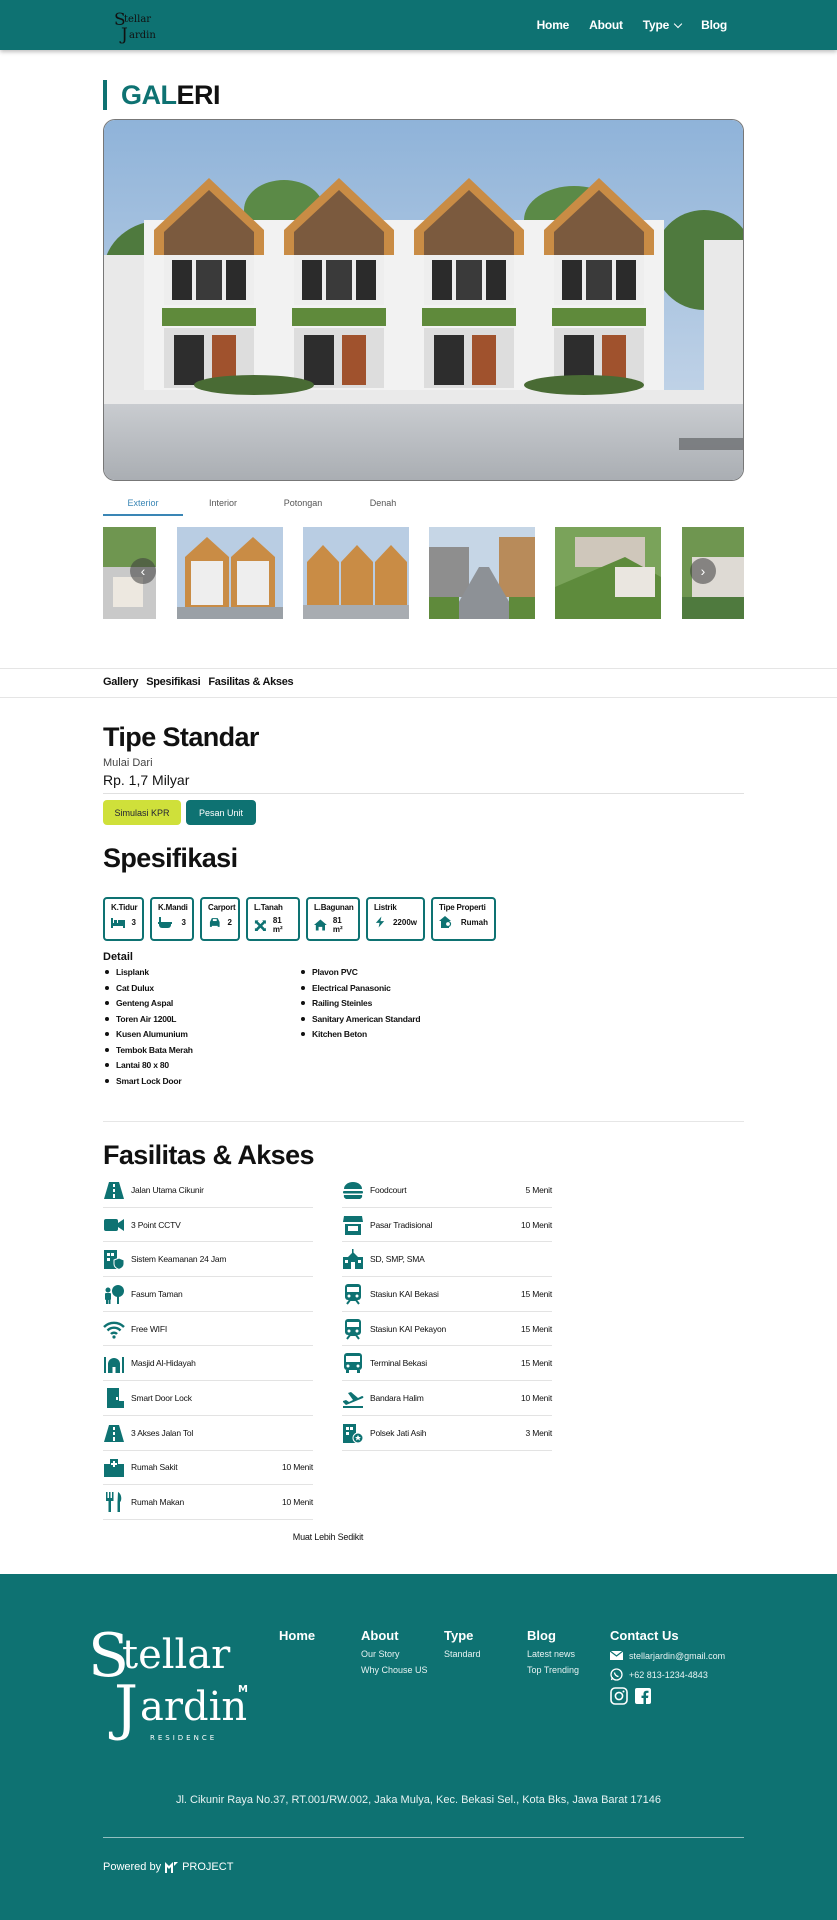 The width and height of the screenshot is (837, 1920). What do you see at coordinates (222, 907) in the screenshot?
I see `spec-label: Carport` at bounding box center [222, 907].